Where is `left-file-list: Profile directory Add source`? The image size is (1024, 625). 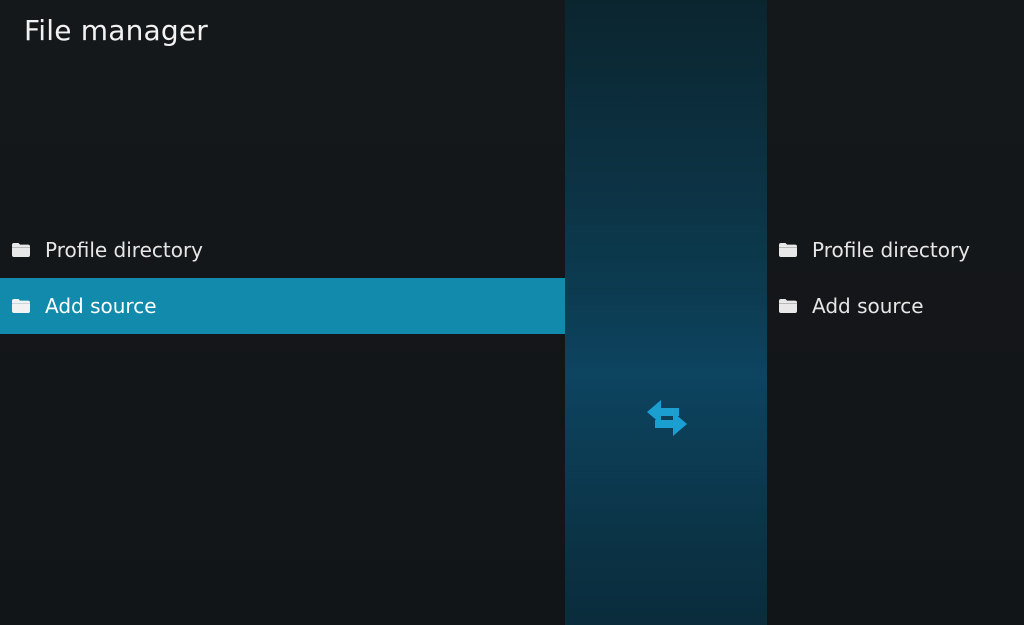
left-file-list: Profile directory Add source is located at coordinates (282, 278).